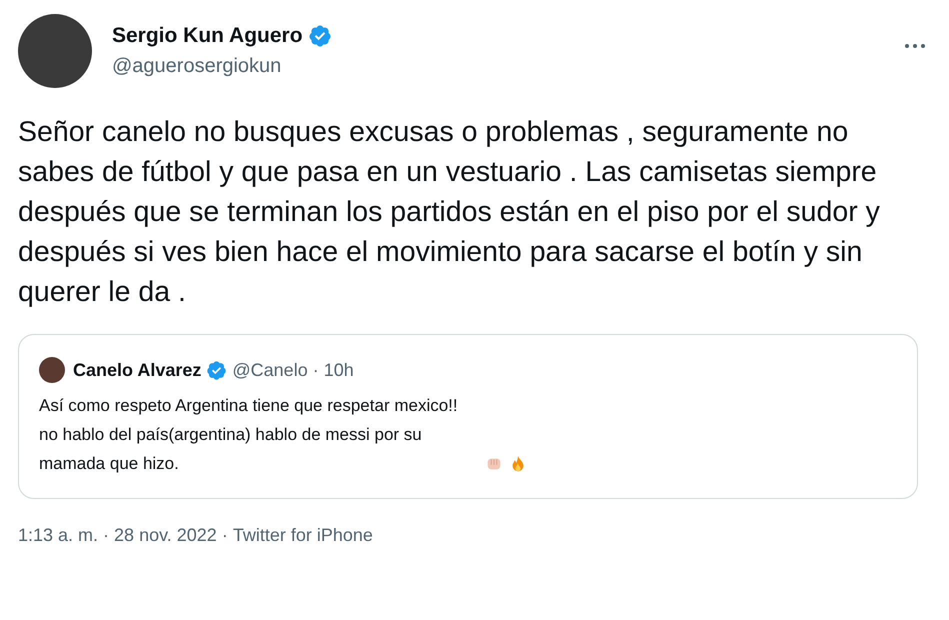 This screenshot has height=620, width=949. I want to click on tweet-time: 1:13 a. m., so click(58, 535).